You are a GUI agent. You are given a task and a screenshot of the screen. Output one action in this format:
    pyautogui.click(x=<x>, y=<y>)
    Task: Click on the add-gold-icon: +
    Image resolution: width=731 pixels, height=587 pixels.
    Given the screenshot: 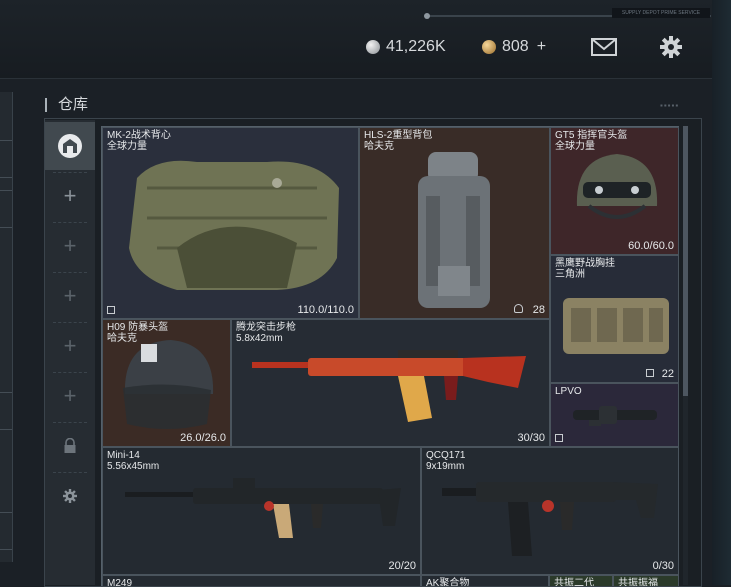 What is the action you would take?
    pyautogui.click(x=541, y=47)
    